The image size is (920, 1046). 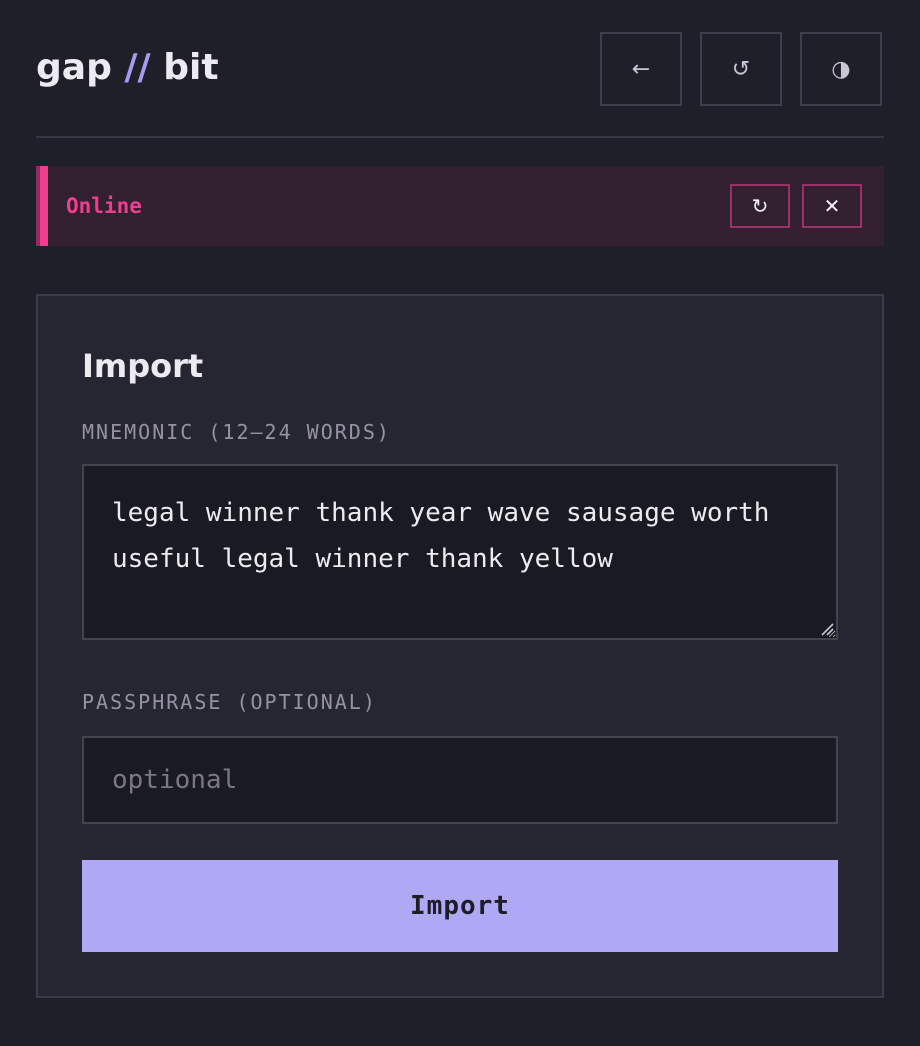 I want to click on arrow-left-icon: ←, so click(x=641, y=69).